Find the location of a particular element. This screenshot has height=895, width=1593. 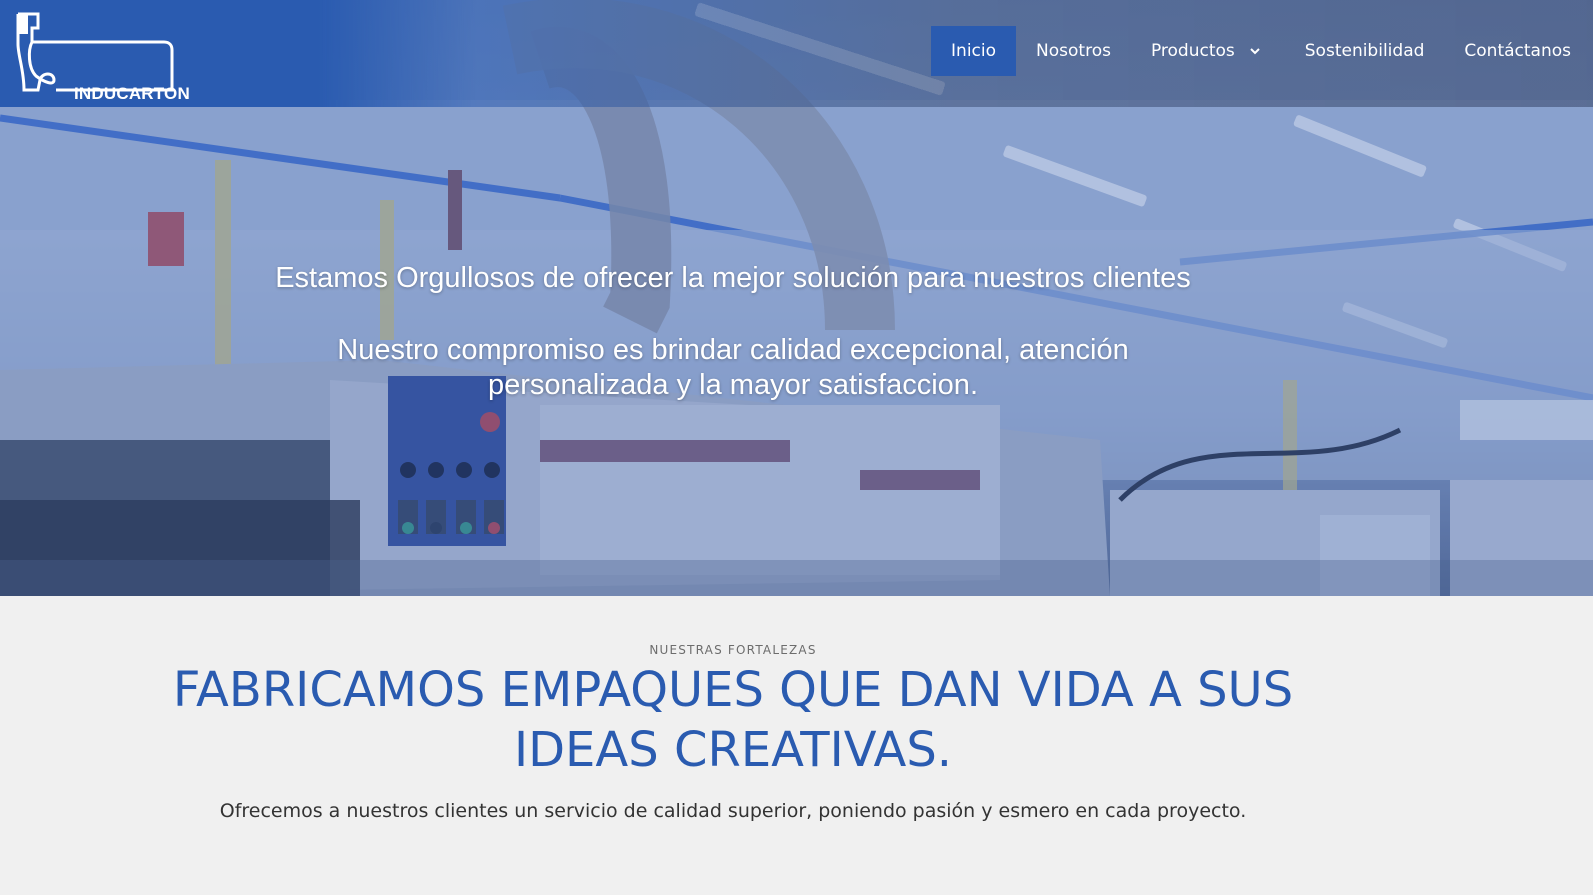

nav-label: Nosotros is located at coordinates (1073, 51).